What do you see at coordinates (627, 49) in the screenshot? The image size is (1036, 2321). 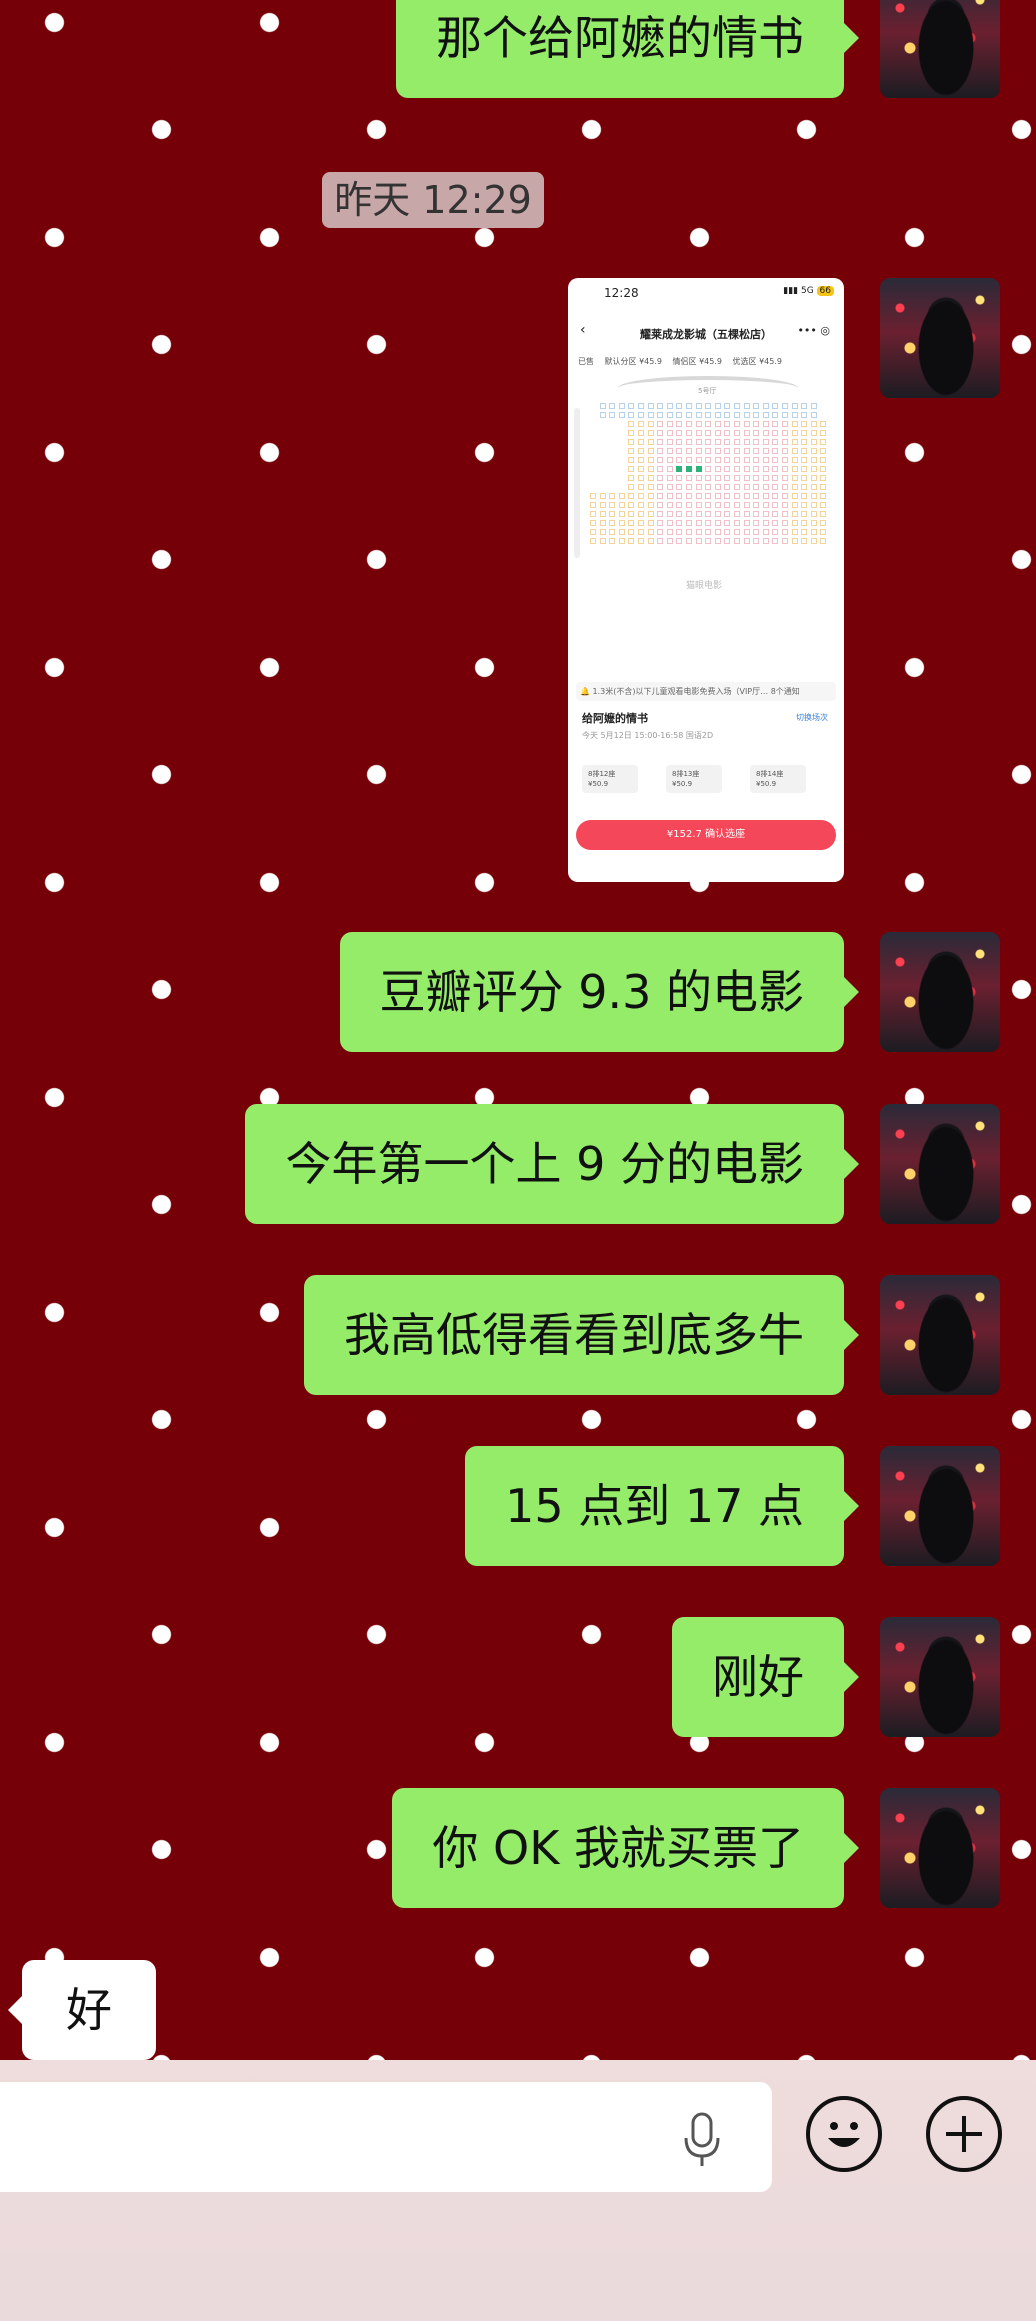 I see `message-bubble-out: 那个给阿嬷的情书` at bounding box center [627, 49].